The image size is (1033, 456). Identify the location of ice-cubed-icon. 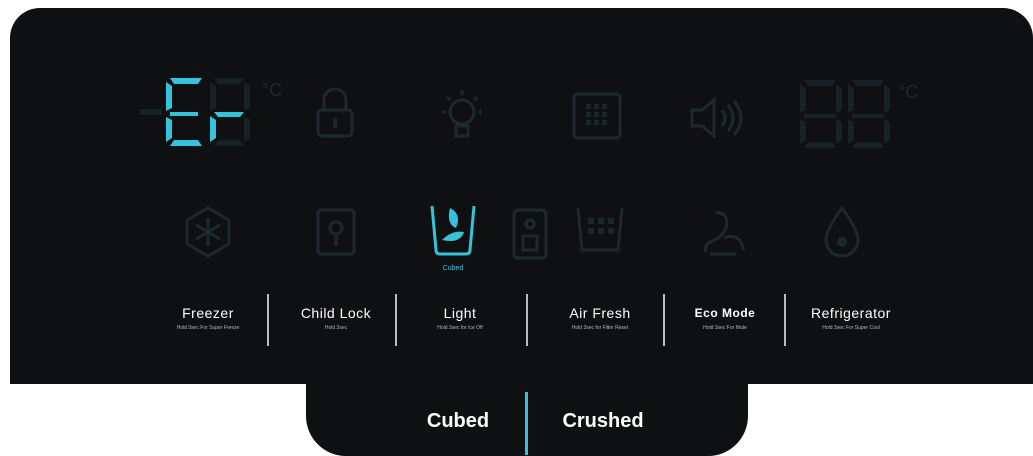
(453, 230).